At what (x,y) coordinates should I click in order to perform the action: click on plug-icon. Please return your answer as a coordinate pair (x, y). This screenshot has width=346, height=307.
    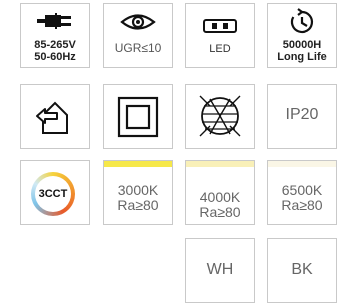
    Looking at the image, I should click on (55, 21).